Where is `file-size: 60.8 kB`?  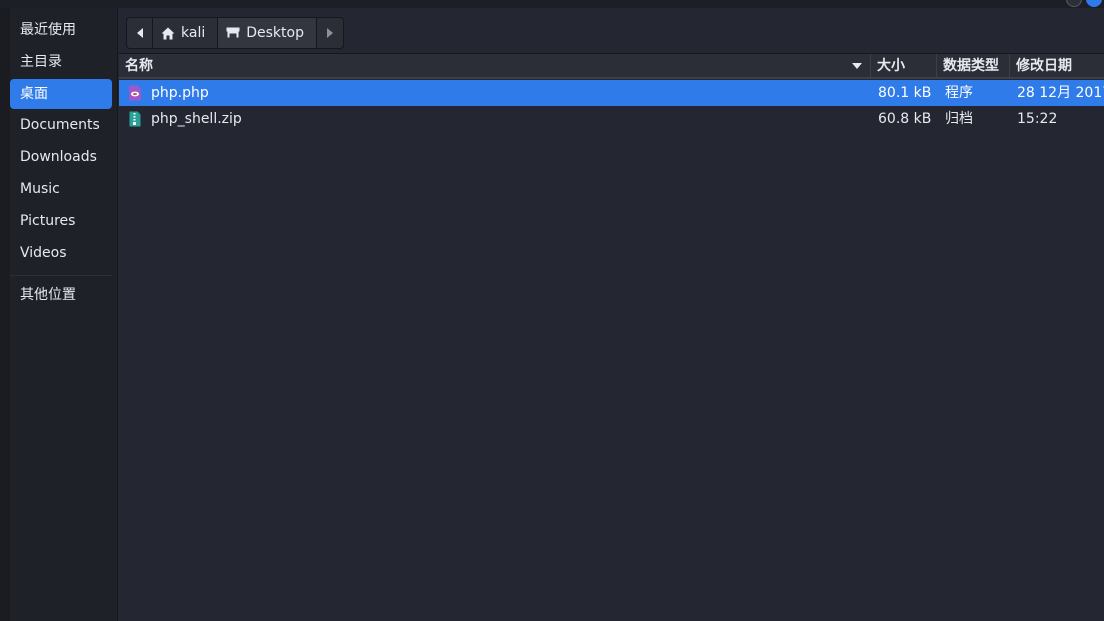 file-size: 60.8 kB is located at coordinates (905, 119).